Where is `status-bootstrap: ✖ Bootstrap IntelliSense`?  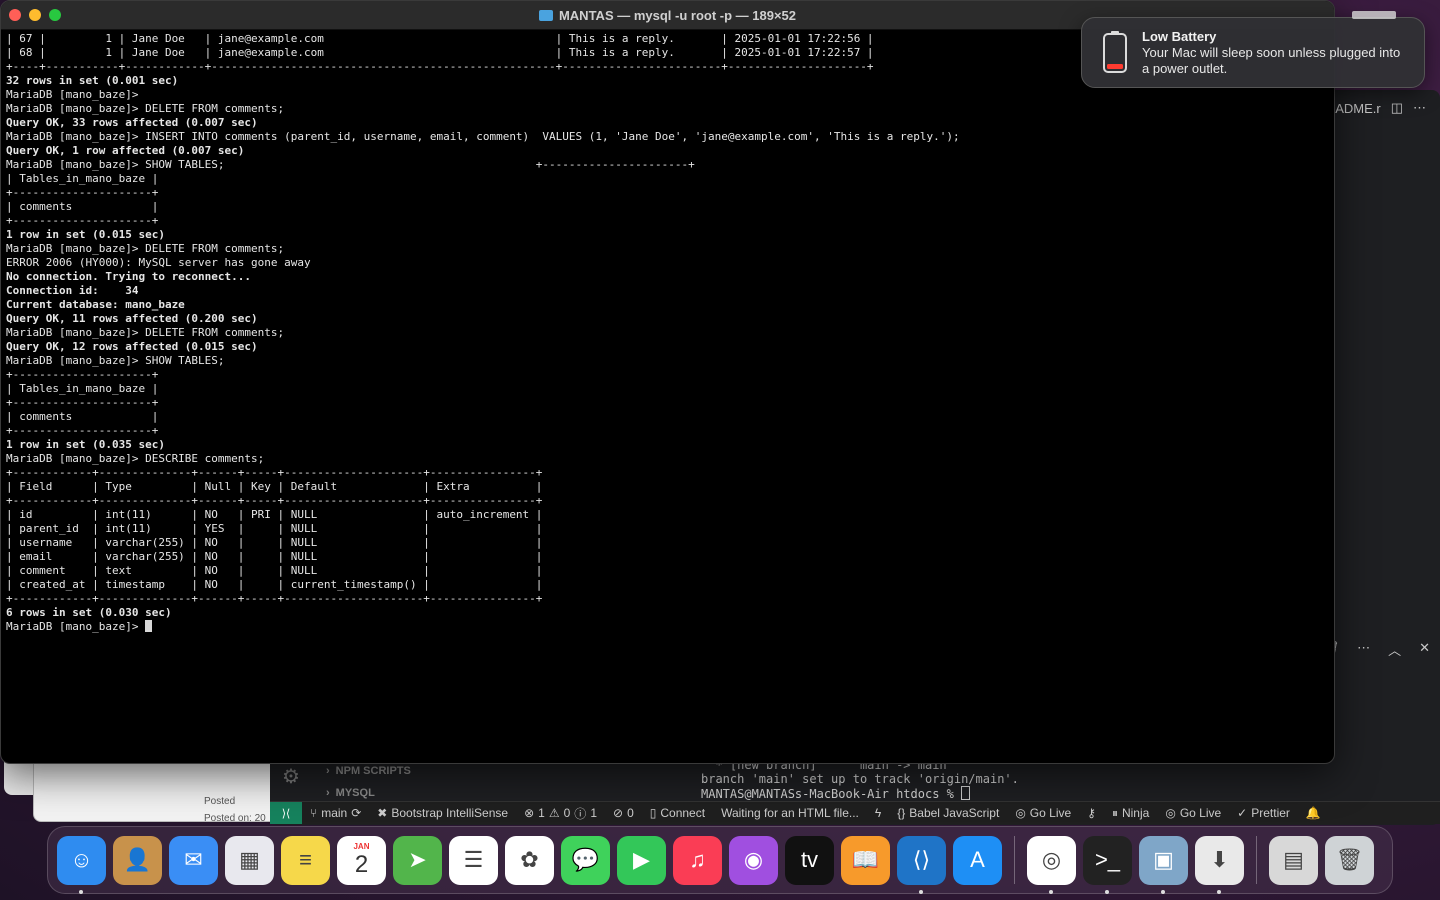 status-bootstrap: ✖ Bootstrap IntelliSense is located at coordinates (442, 813).